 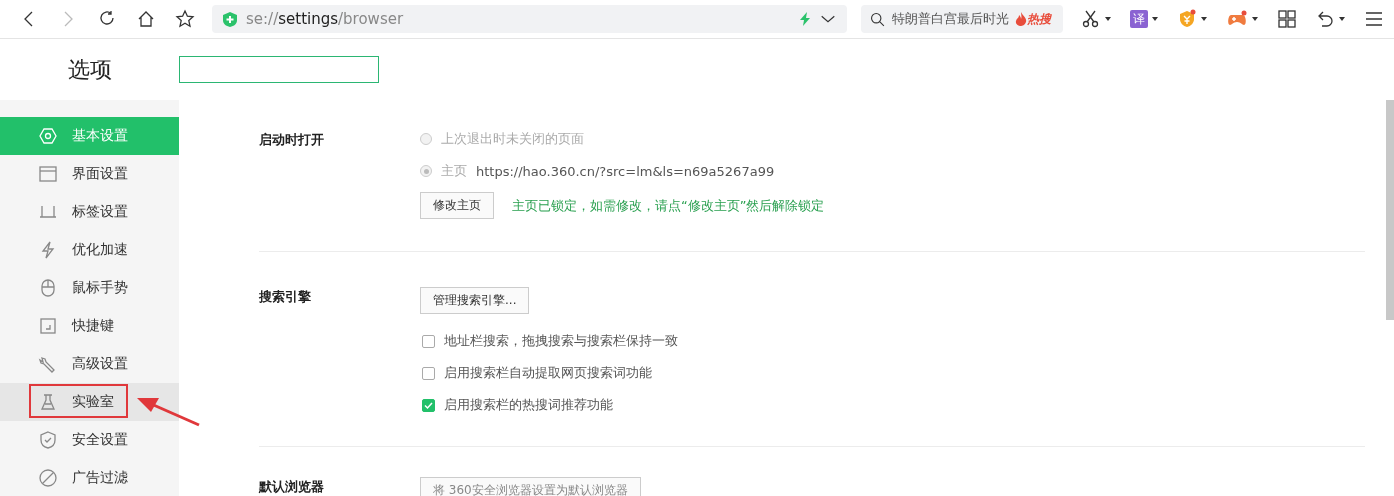 What do you see at coordinates (877, 19) in the screenshot?
I see `search-icon` at bounding box center [877, 19].